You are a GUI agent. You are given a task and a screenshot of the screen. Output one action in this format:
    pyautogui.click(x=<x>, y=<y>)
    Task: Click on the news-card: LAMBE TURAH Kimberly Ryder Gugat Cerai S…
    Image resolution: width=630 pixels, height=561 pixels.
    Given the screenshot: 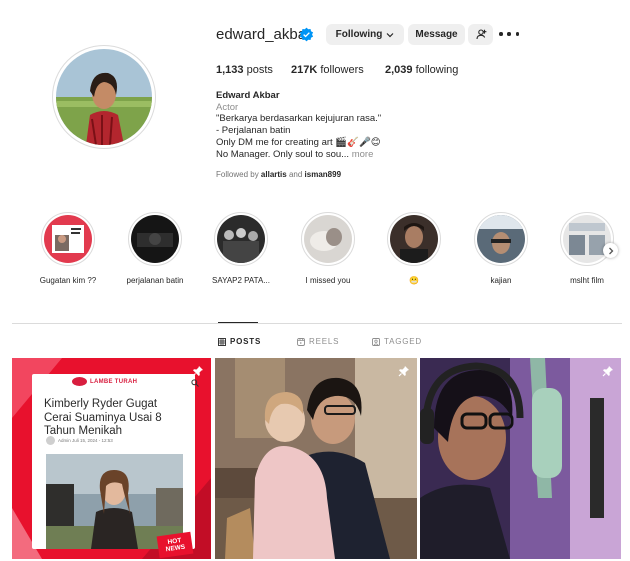 What is the action you would take?
    pyautogui.click(x=115, y=461)
    